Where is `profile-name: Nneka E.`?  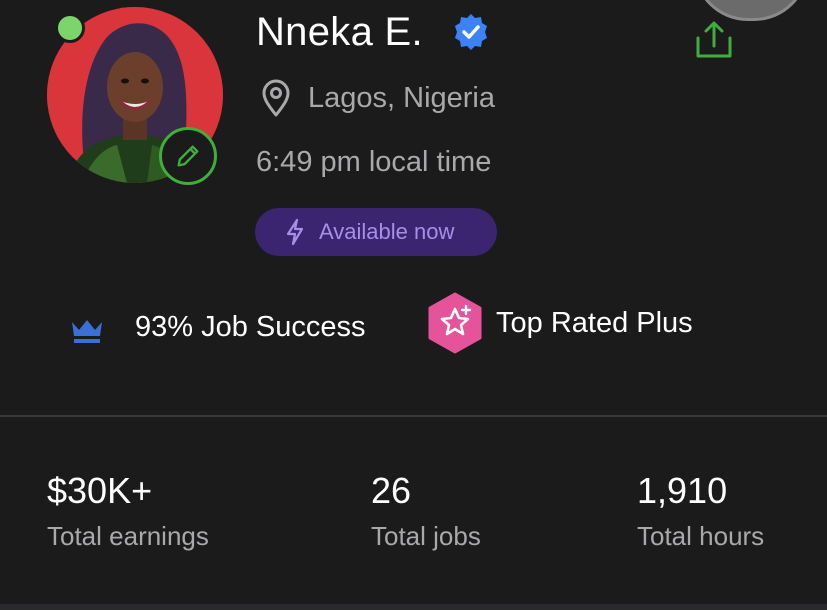
profile-name: Nneka E. is located at coordinates (339, 32).